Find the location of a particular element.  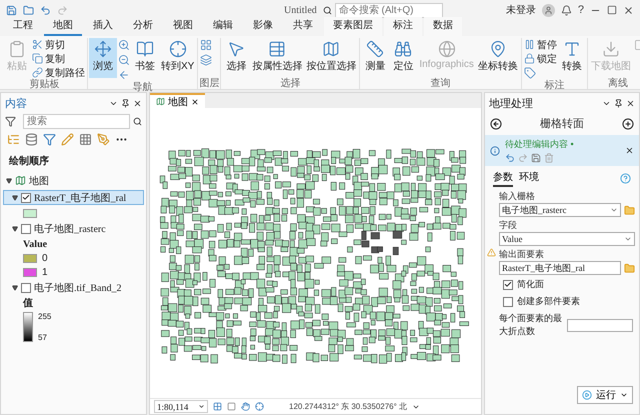

add-icon is located at coordinates (628, 124).